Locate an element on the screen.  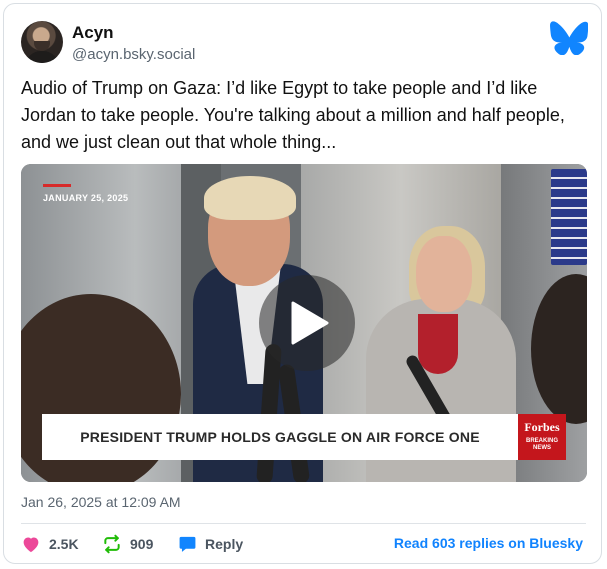
network-logo: Forbes BREAKING NEWS is located at coordinates (542, 437).